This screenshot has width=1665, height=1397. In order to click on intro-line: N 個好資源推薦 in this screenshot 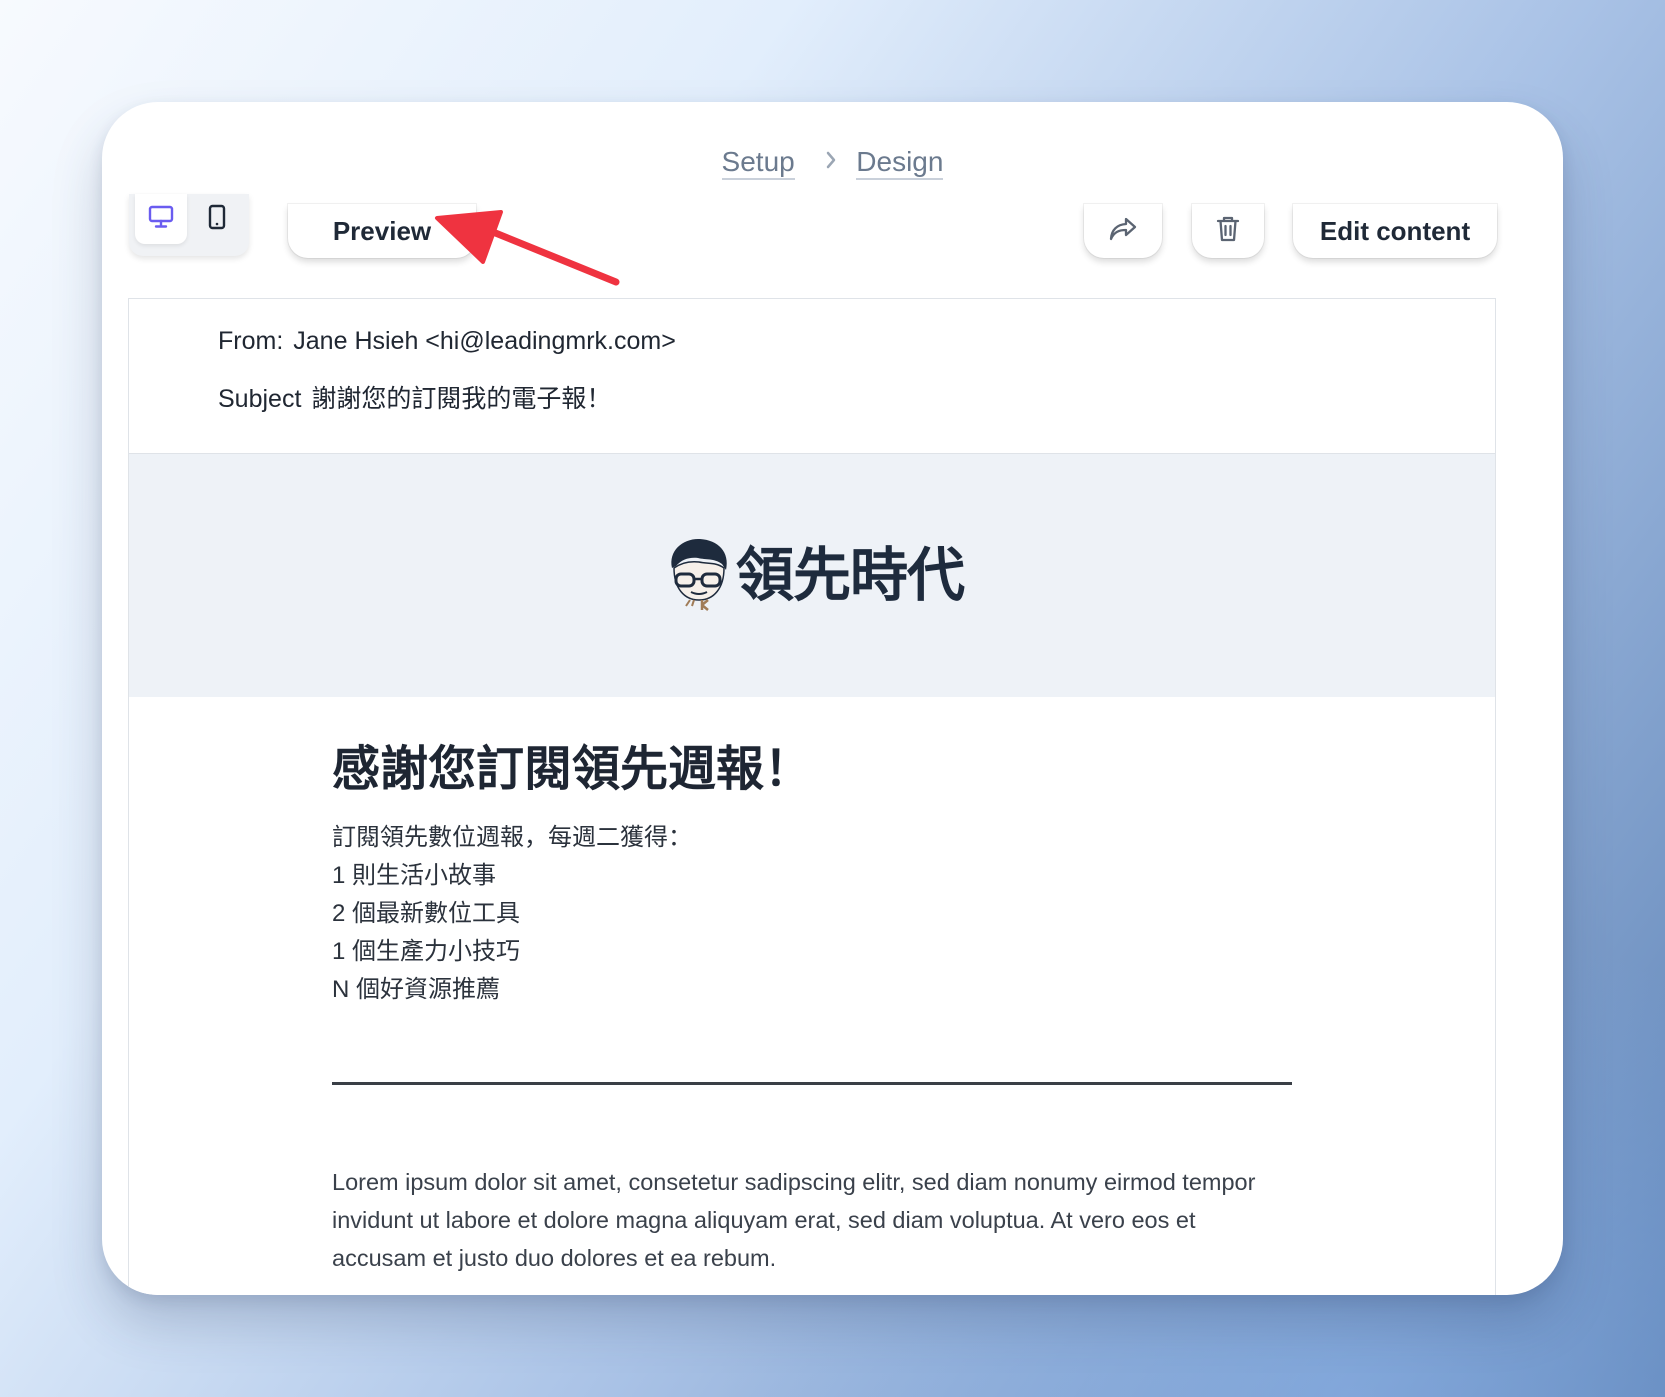, I will do `click(416, 989)`.